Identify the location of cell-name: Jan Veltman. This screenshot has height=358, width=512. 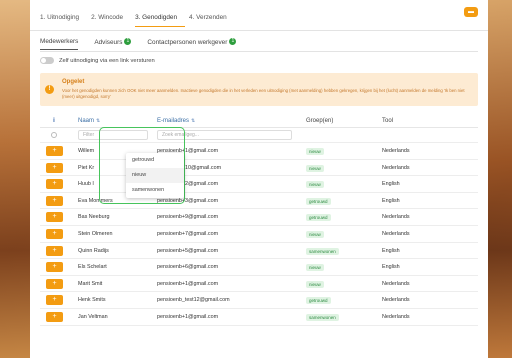
(93, 316).